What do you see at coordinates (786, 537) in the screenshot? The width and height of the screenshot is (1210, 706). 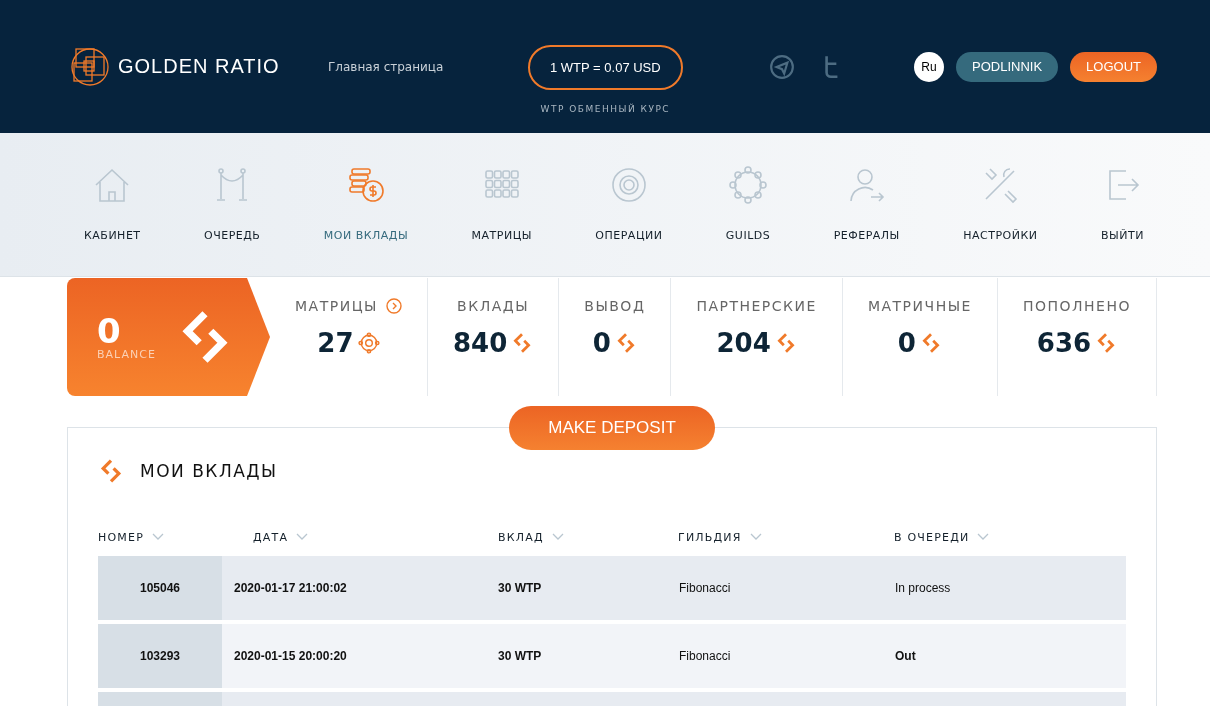 I see `column-header: ГИЛЬДИЯ` at bounding box center [786, 537].